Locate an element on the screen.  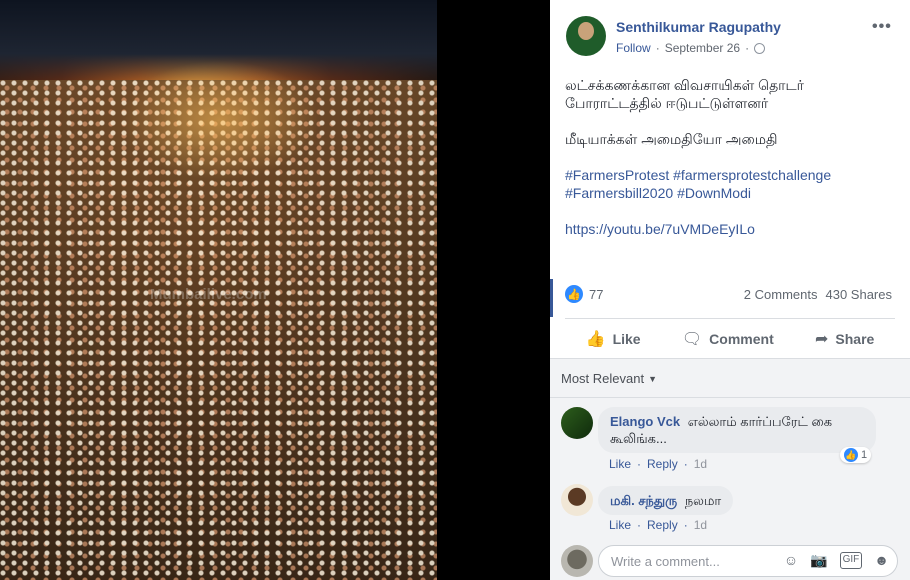
post-meta: Follow · September 26 · is located at coordinates (691, 48).